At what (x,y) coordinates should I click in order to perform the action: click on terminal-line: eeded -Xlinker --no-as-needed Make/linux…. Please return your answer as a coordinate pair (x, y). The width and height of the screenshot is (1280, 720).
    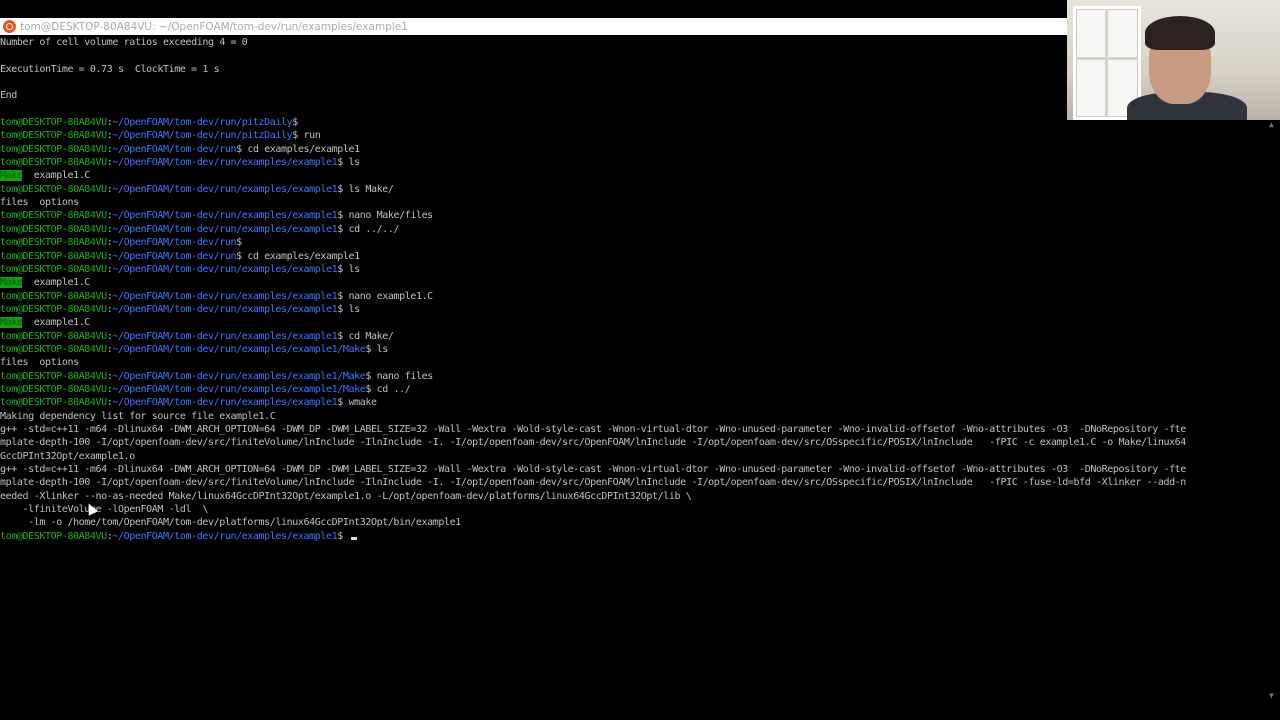
    Looking at the image, I should click on (633, 496).